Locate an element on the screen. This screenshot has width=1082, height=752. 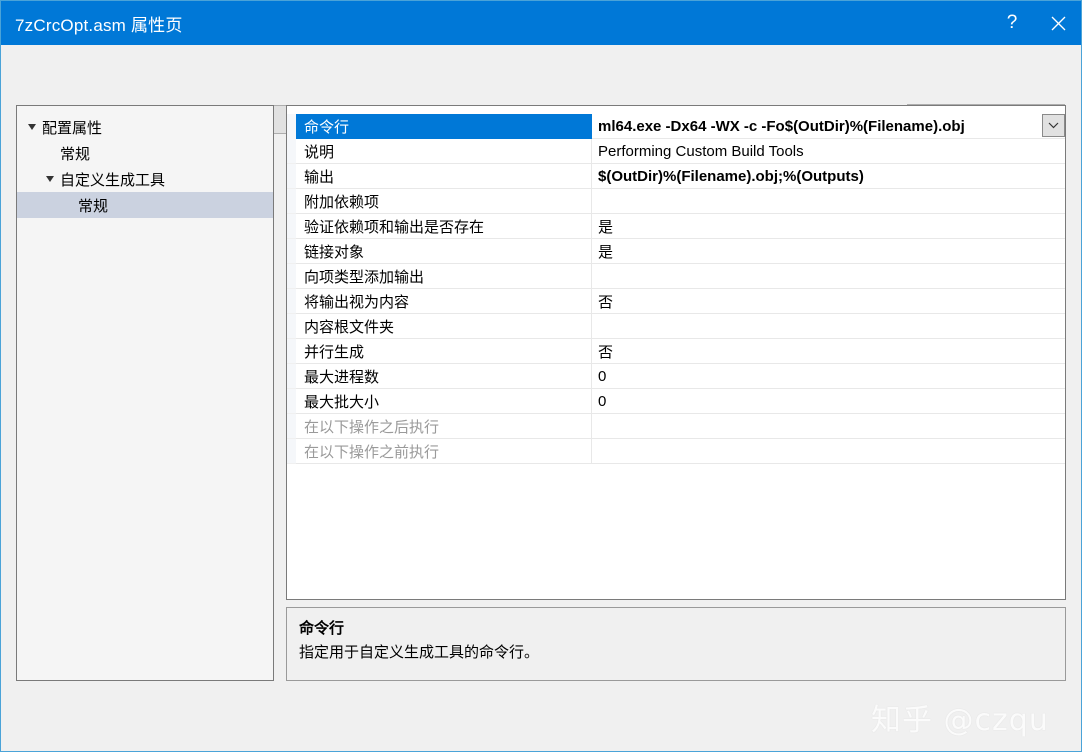
property-name-cell: 最大批大小 is located at coordinates (444, 401).